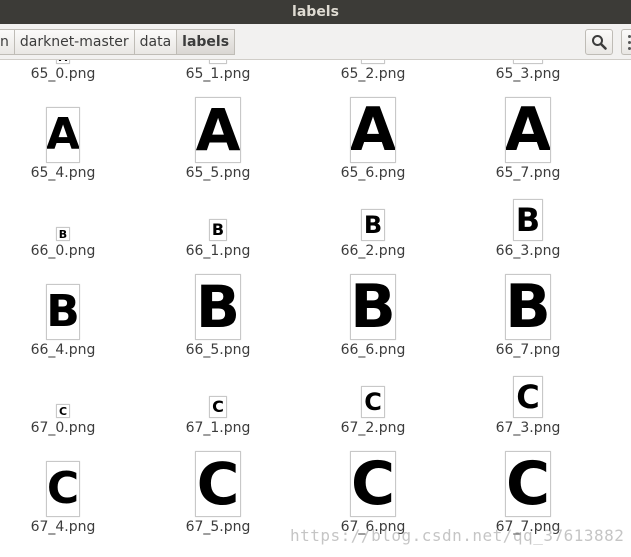 This screenshot has width=631, height=557. I want to click on search-icon, so click(599, 42).